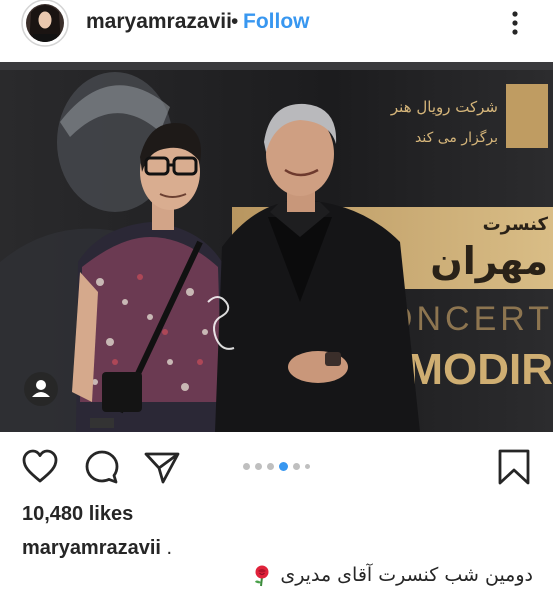 This screenshot has width=553, height=600. I want to click on avatar, so click(45, 23).